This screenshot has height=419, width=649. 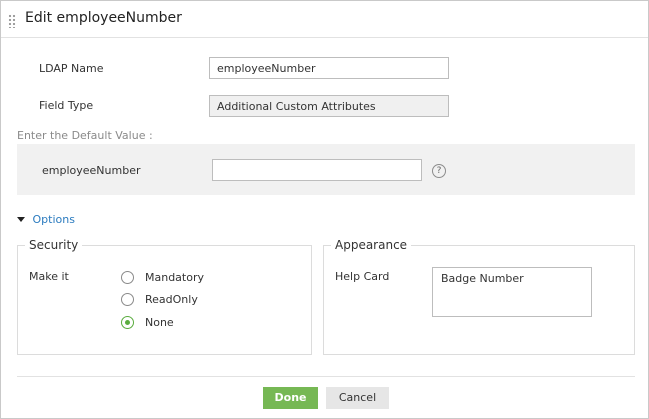 What do you see at coordinates (53, 219) in the screenshot?
I see `options-toggle-label: Options` at bounding box center [53, 219].